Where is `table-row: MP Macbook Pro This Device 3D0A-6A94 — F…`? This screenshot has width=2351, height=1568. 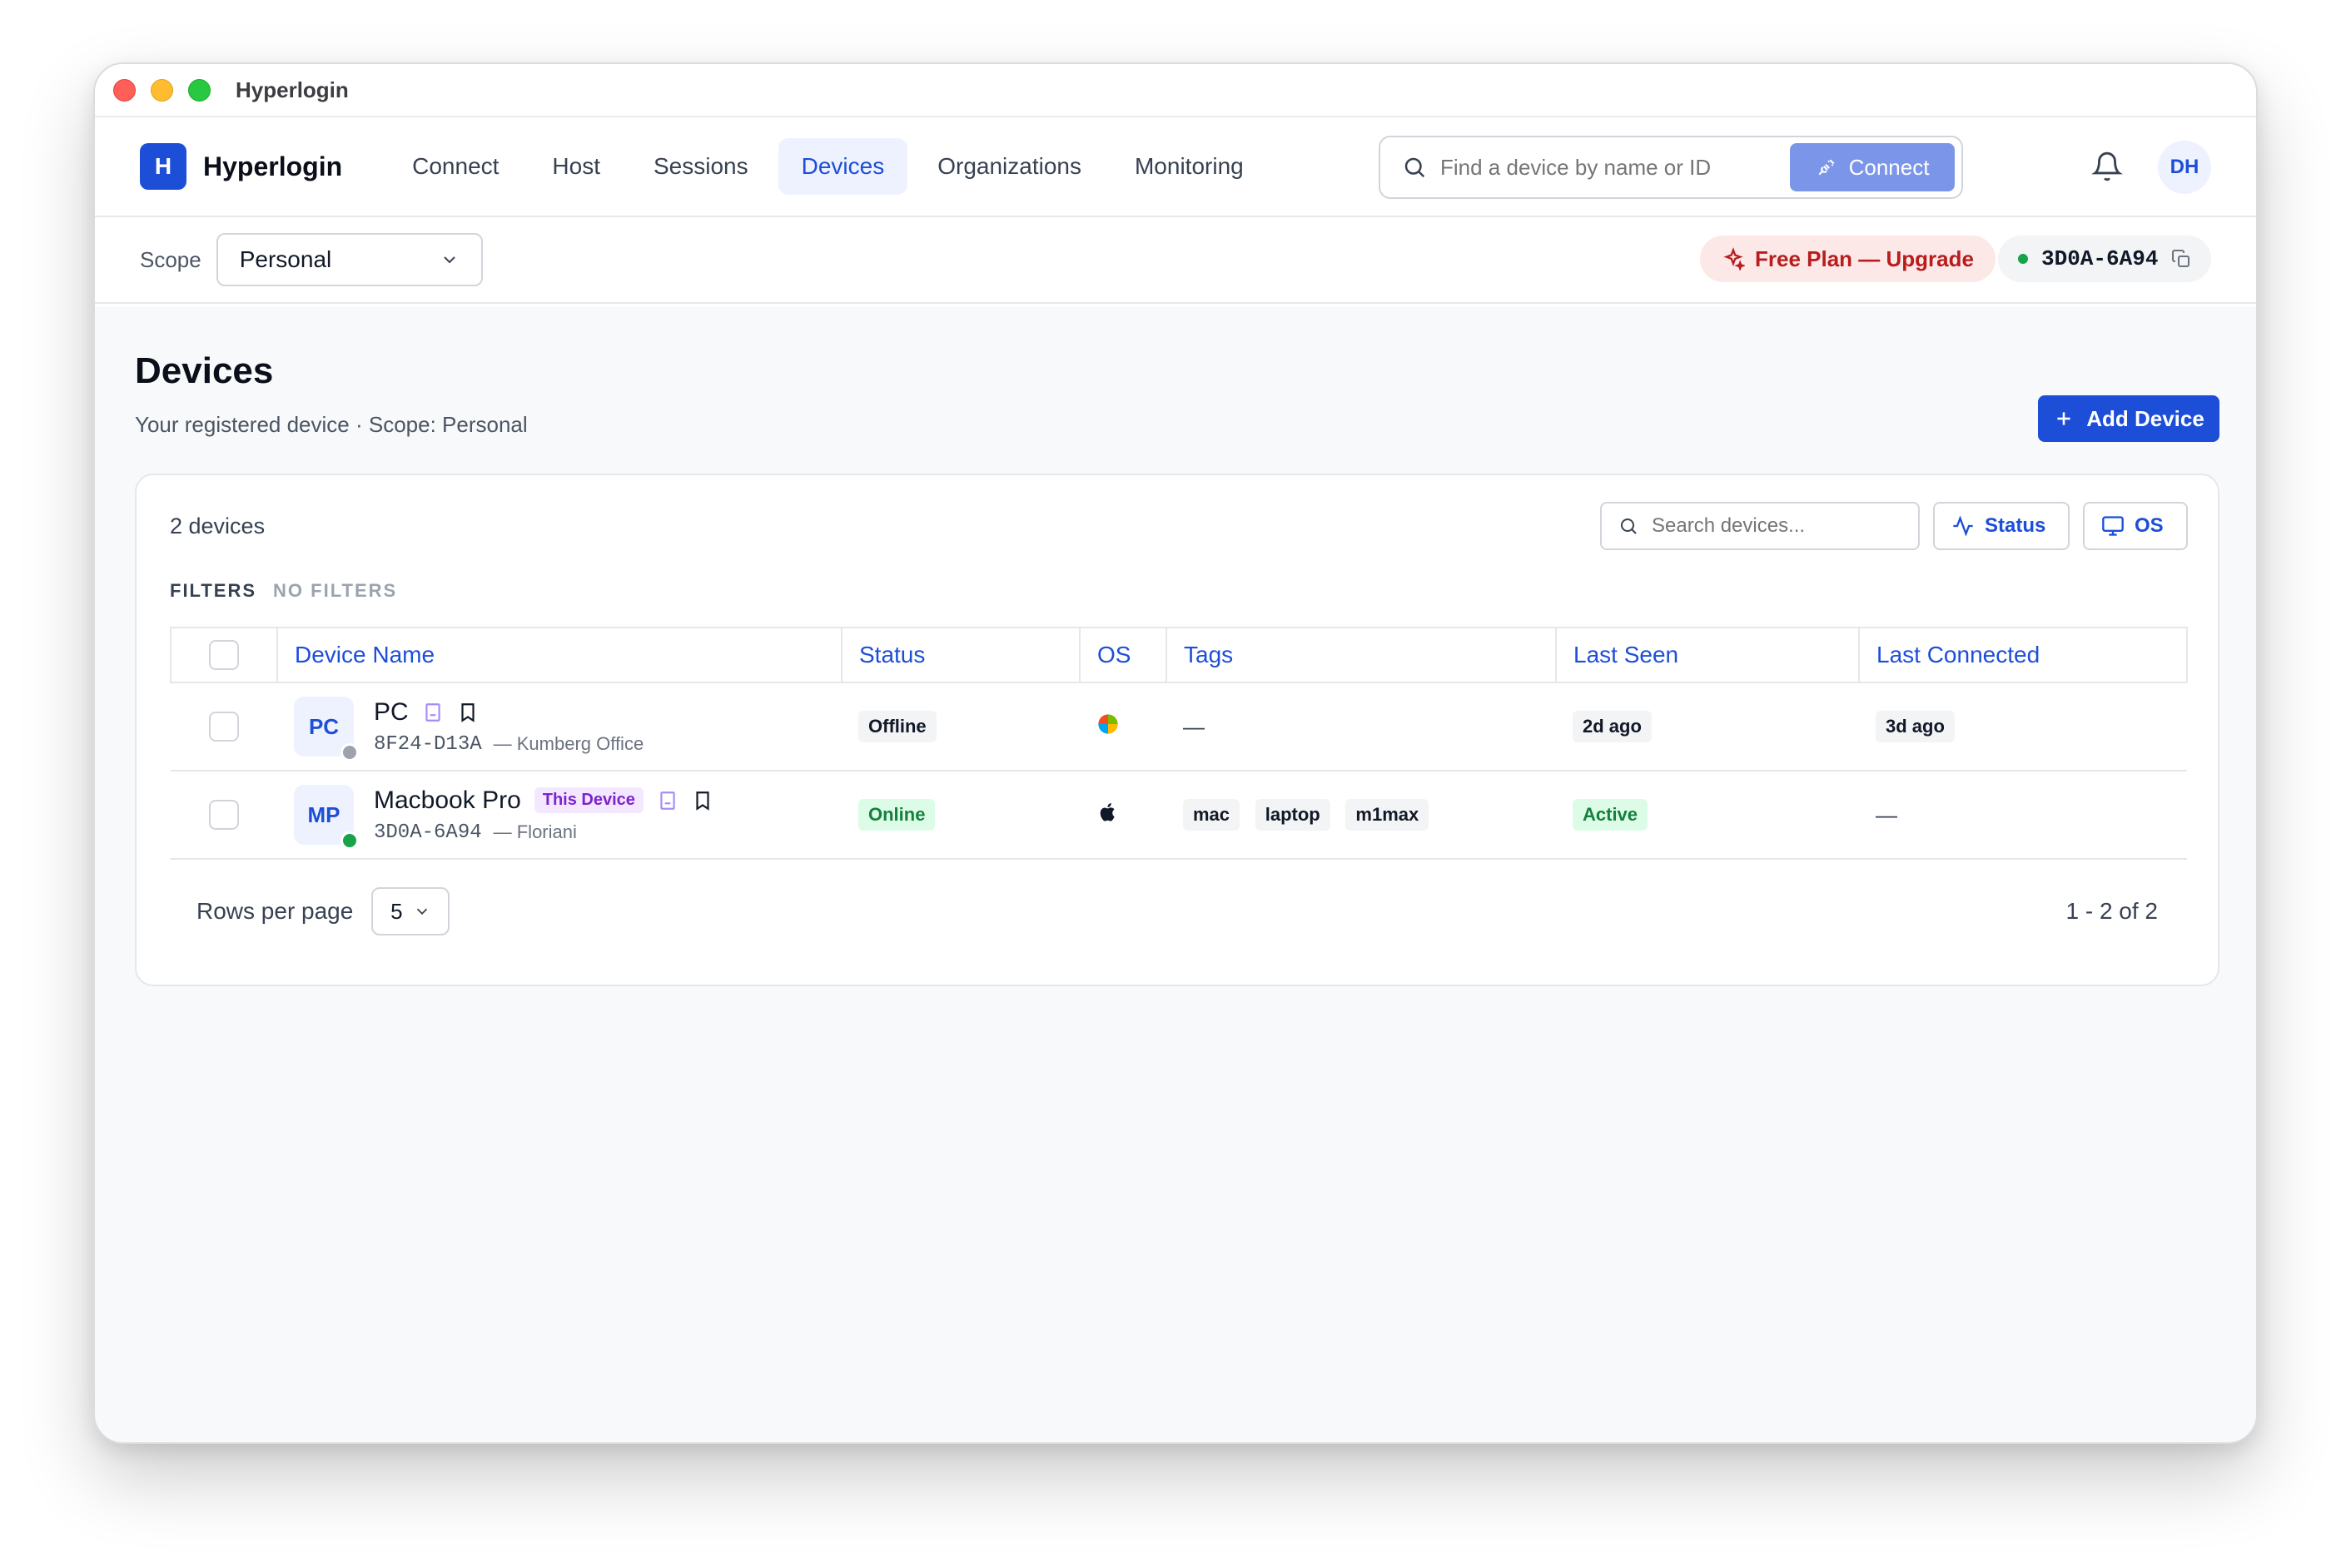
table-row: MP Macbook Pro This Device 3D0A-6A94 — F… is located at coordinates (1179, 815).